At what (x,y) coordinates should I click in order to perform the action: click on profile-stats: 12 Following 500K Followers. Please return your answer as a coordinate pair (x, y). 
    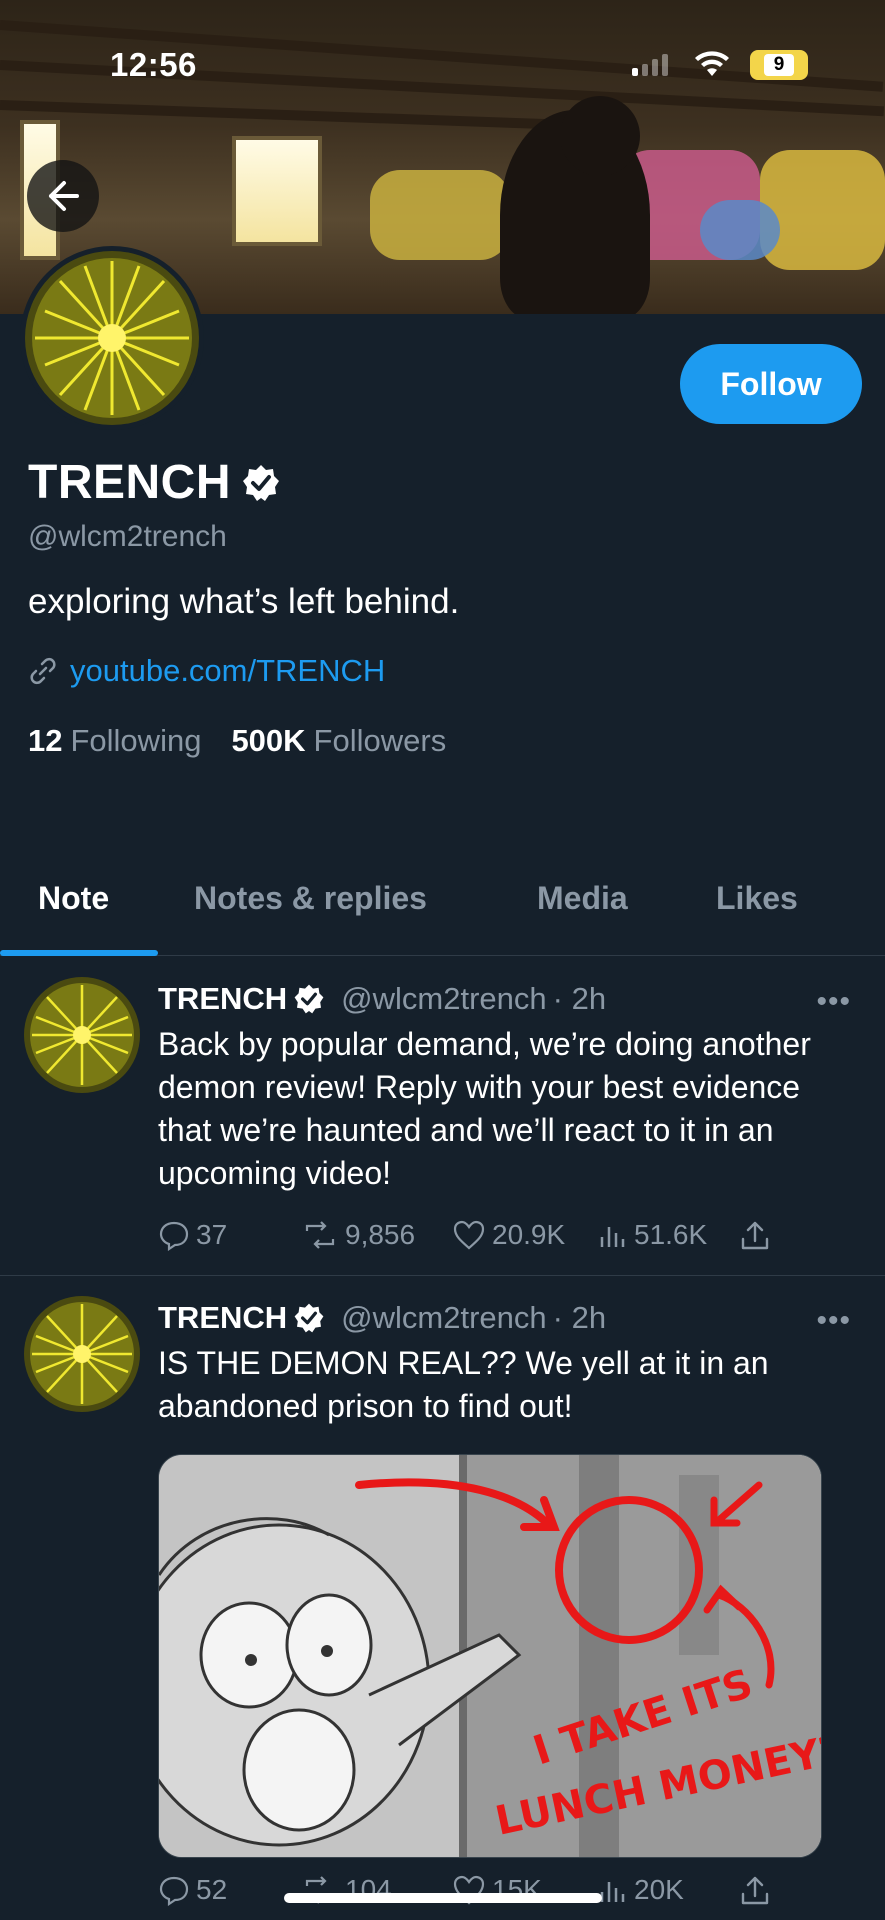
    Looking at the image, I should click on (237, 741).